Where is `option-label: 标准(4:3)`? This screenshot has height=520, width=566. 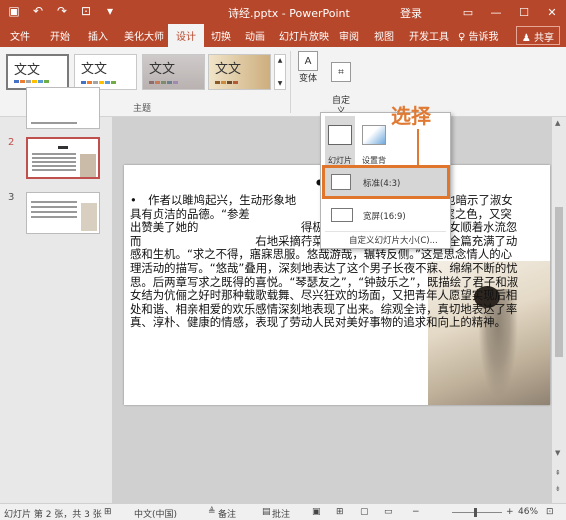
option-label: 标准(4:3) is located at coordinates (382, 184).